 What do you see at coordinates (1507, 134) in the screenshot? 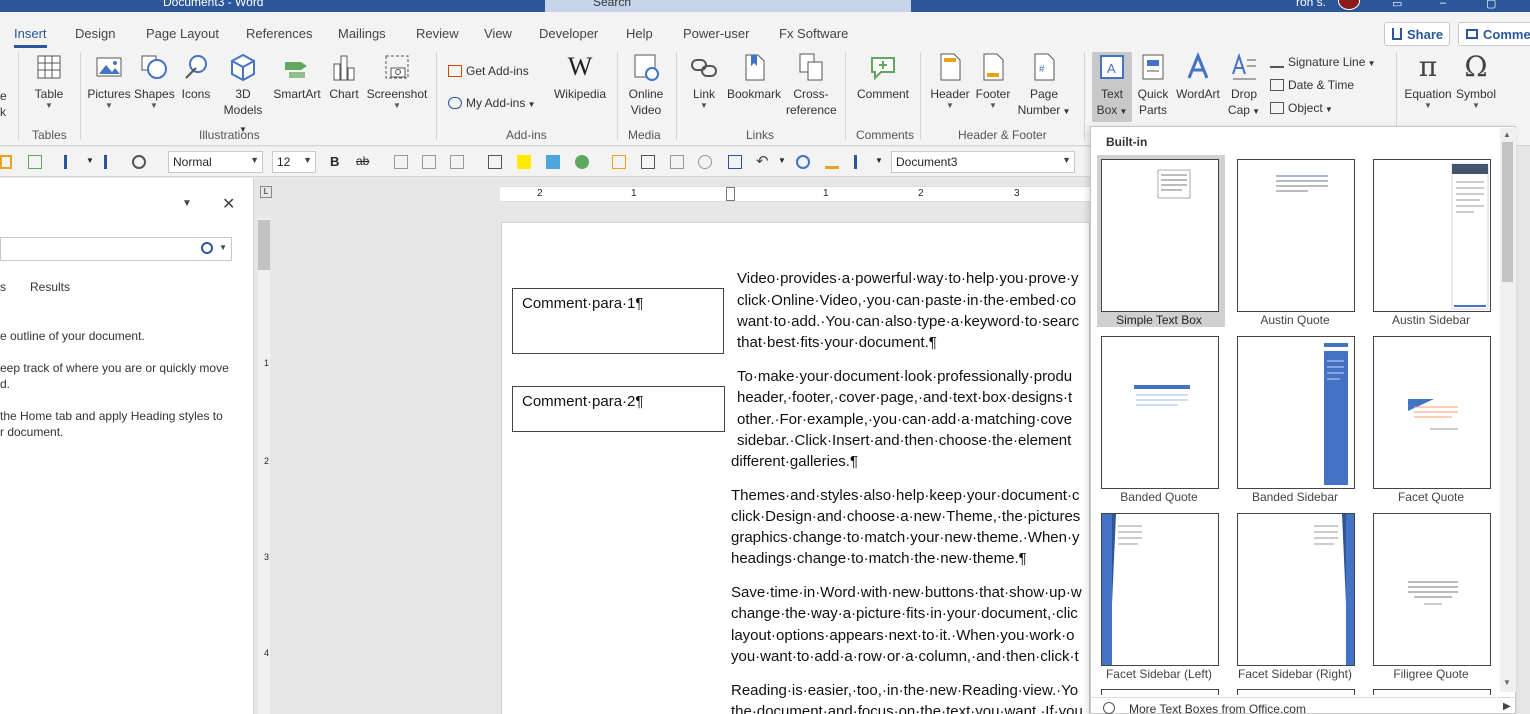
I see `scroll-up-icon: ▲` at bounding box center [1507, 134].